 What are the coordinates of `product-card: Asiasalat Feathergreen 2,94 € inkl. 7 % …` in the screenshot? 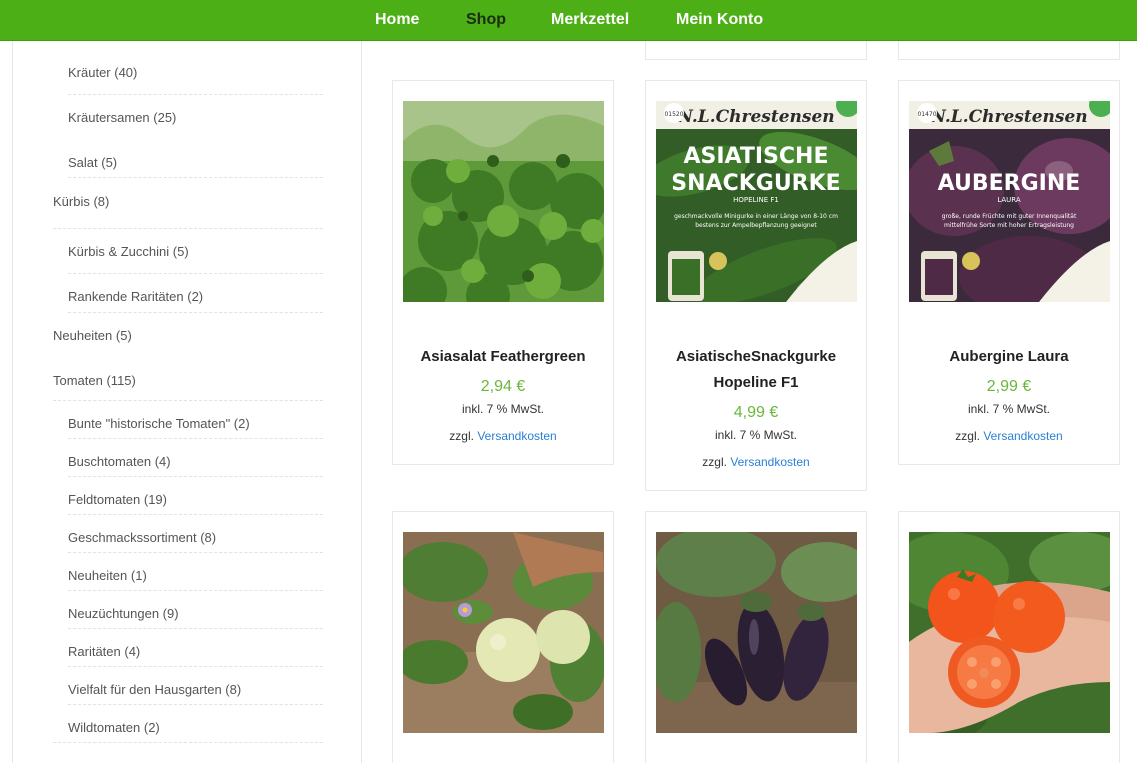 It's located at (503, 272).